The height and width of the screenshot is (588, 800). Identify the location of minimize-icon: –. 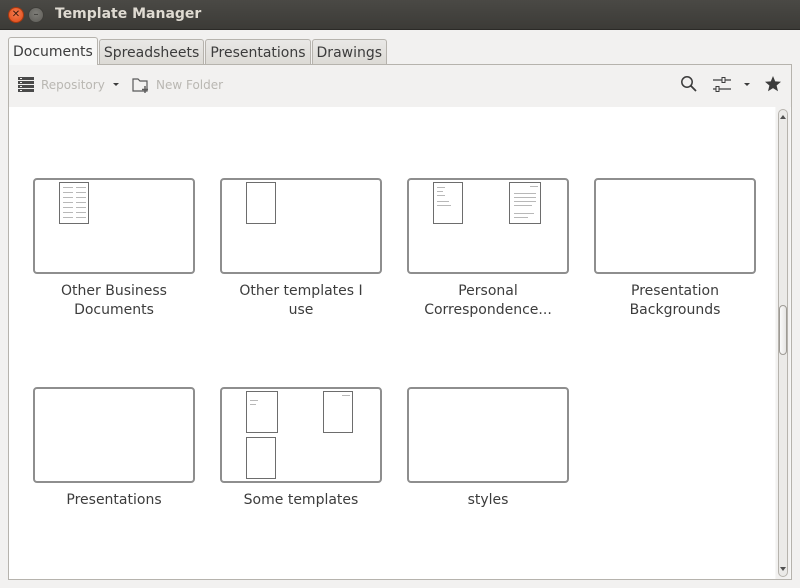
(36, 14).